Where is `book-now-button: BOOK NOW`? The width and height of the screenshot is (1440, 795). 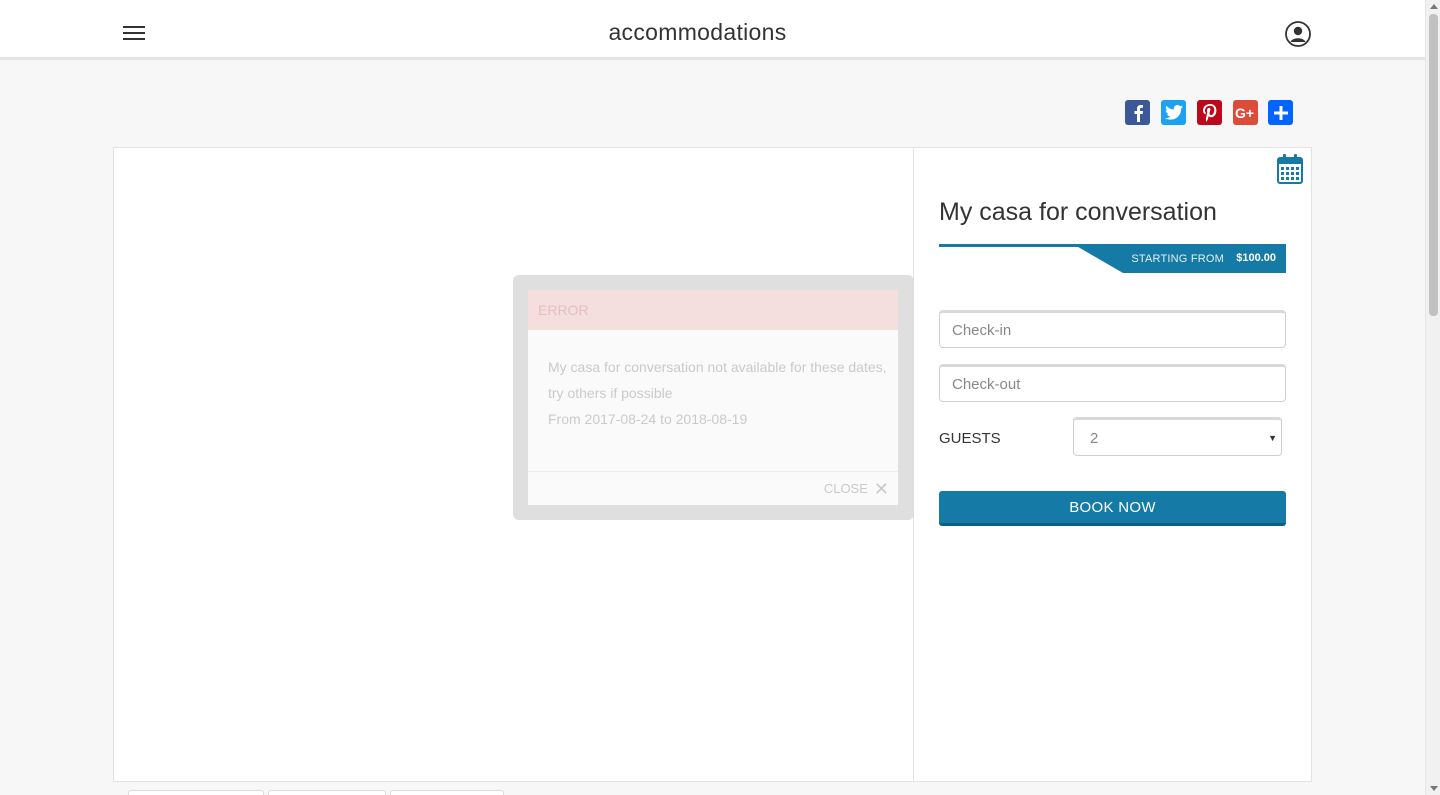 book-now-button: BOOK NOW is located at coordinates (1112, 508).